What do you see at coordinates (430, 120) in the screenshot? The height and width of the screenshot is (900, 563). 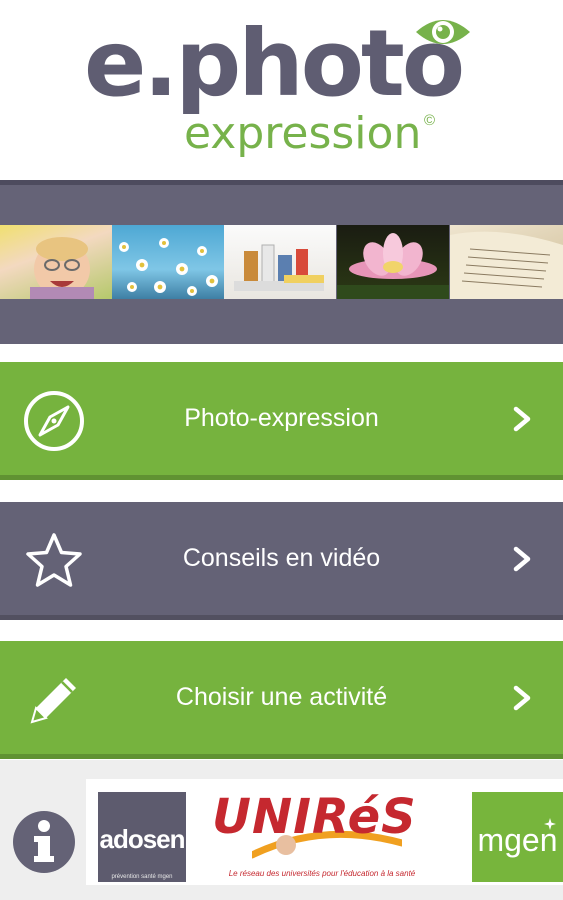 I see `copyright-mark: ©` at bounding box center [430, 120].